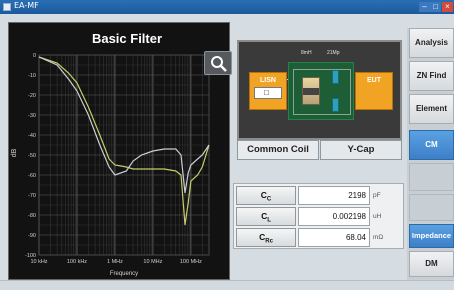 The width and height of the screenshot is (454, 290). I want to click on filter-schematic: 8mH 21Mp LISN □ EUT, so click(319, 90).